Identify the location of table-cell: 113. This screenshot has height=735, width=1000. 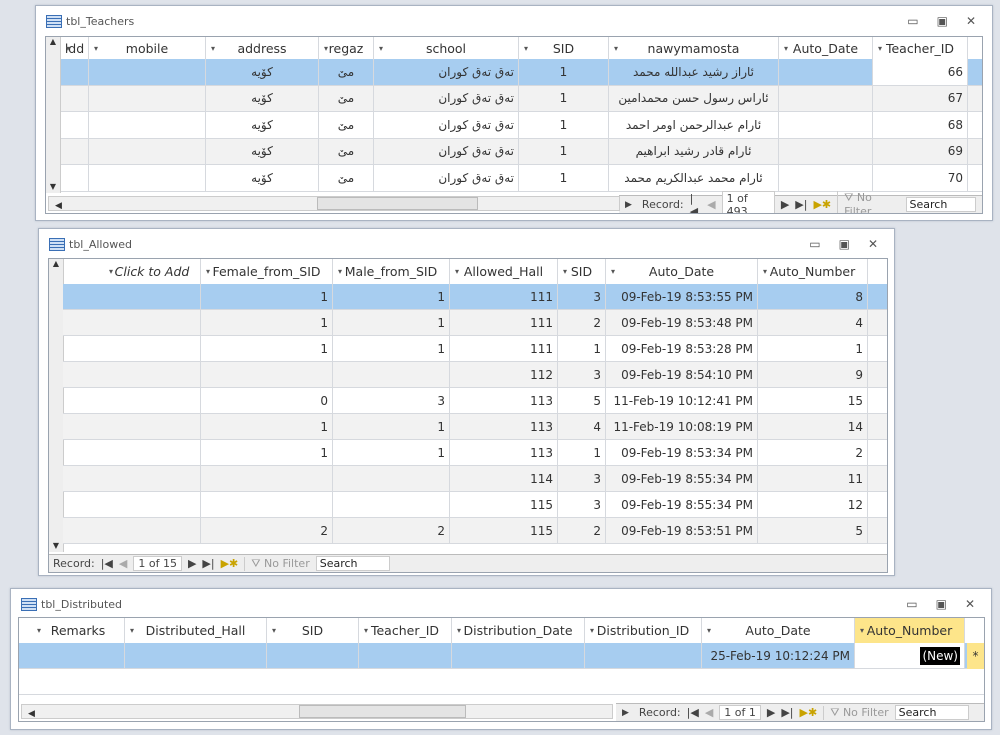
(504, 452).